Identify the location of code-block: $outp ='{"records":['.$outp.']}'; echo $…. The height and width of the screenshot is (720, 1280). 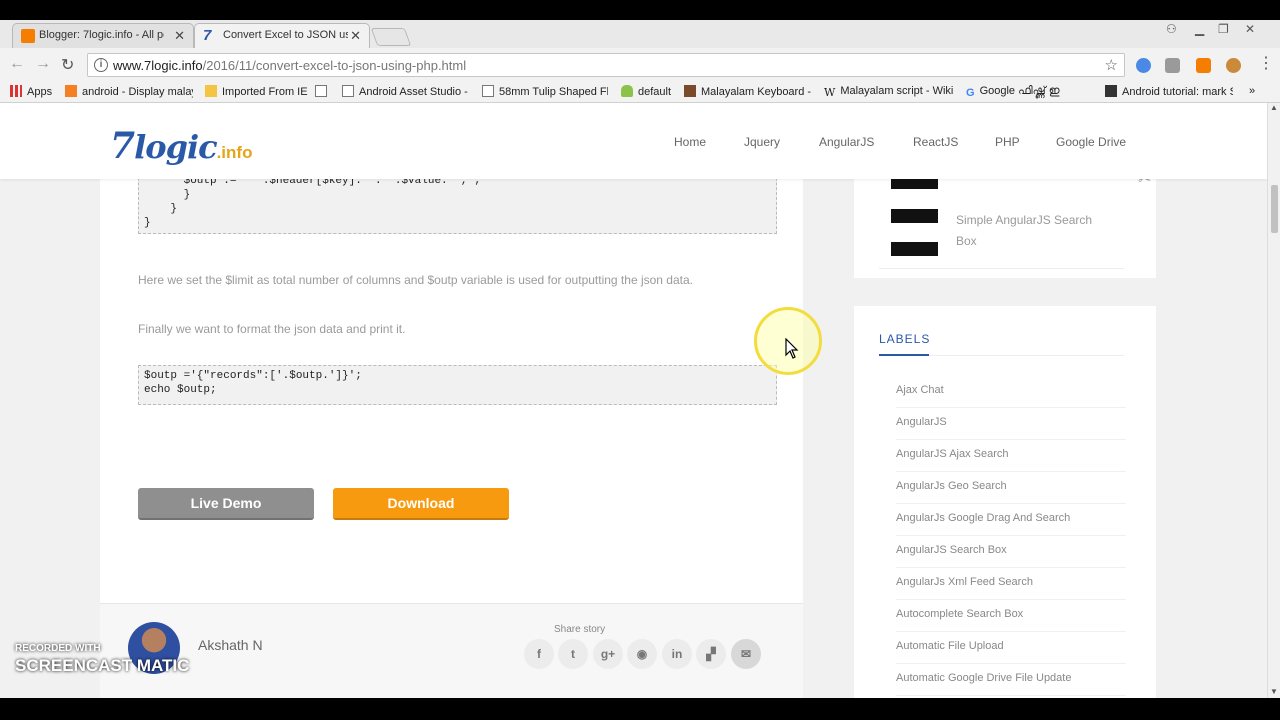
(457, 385).